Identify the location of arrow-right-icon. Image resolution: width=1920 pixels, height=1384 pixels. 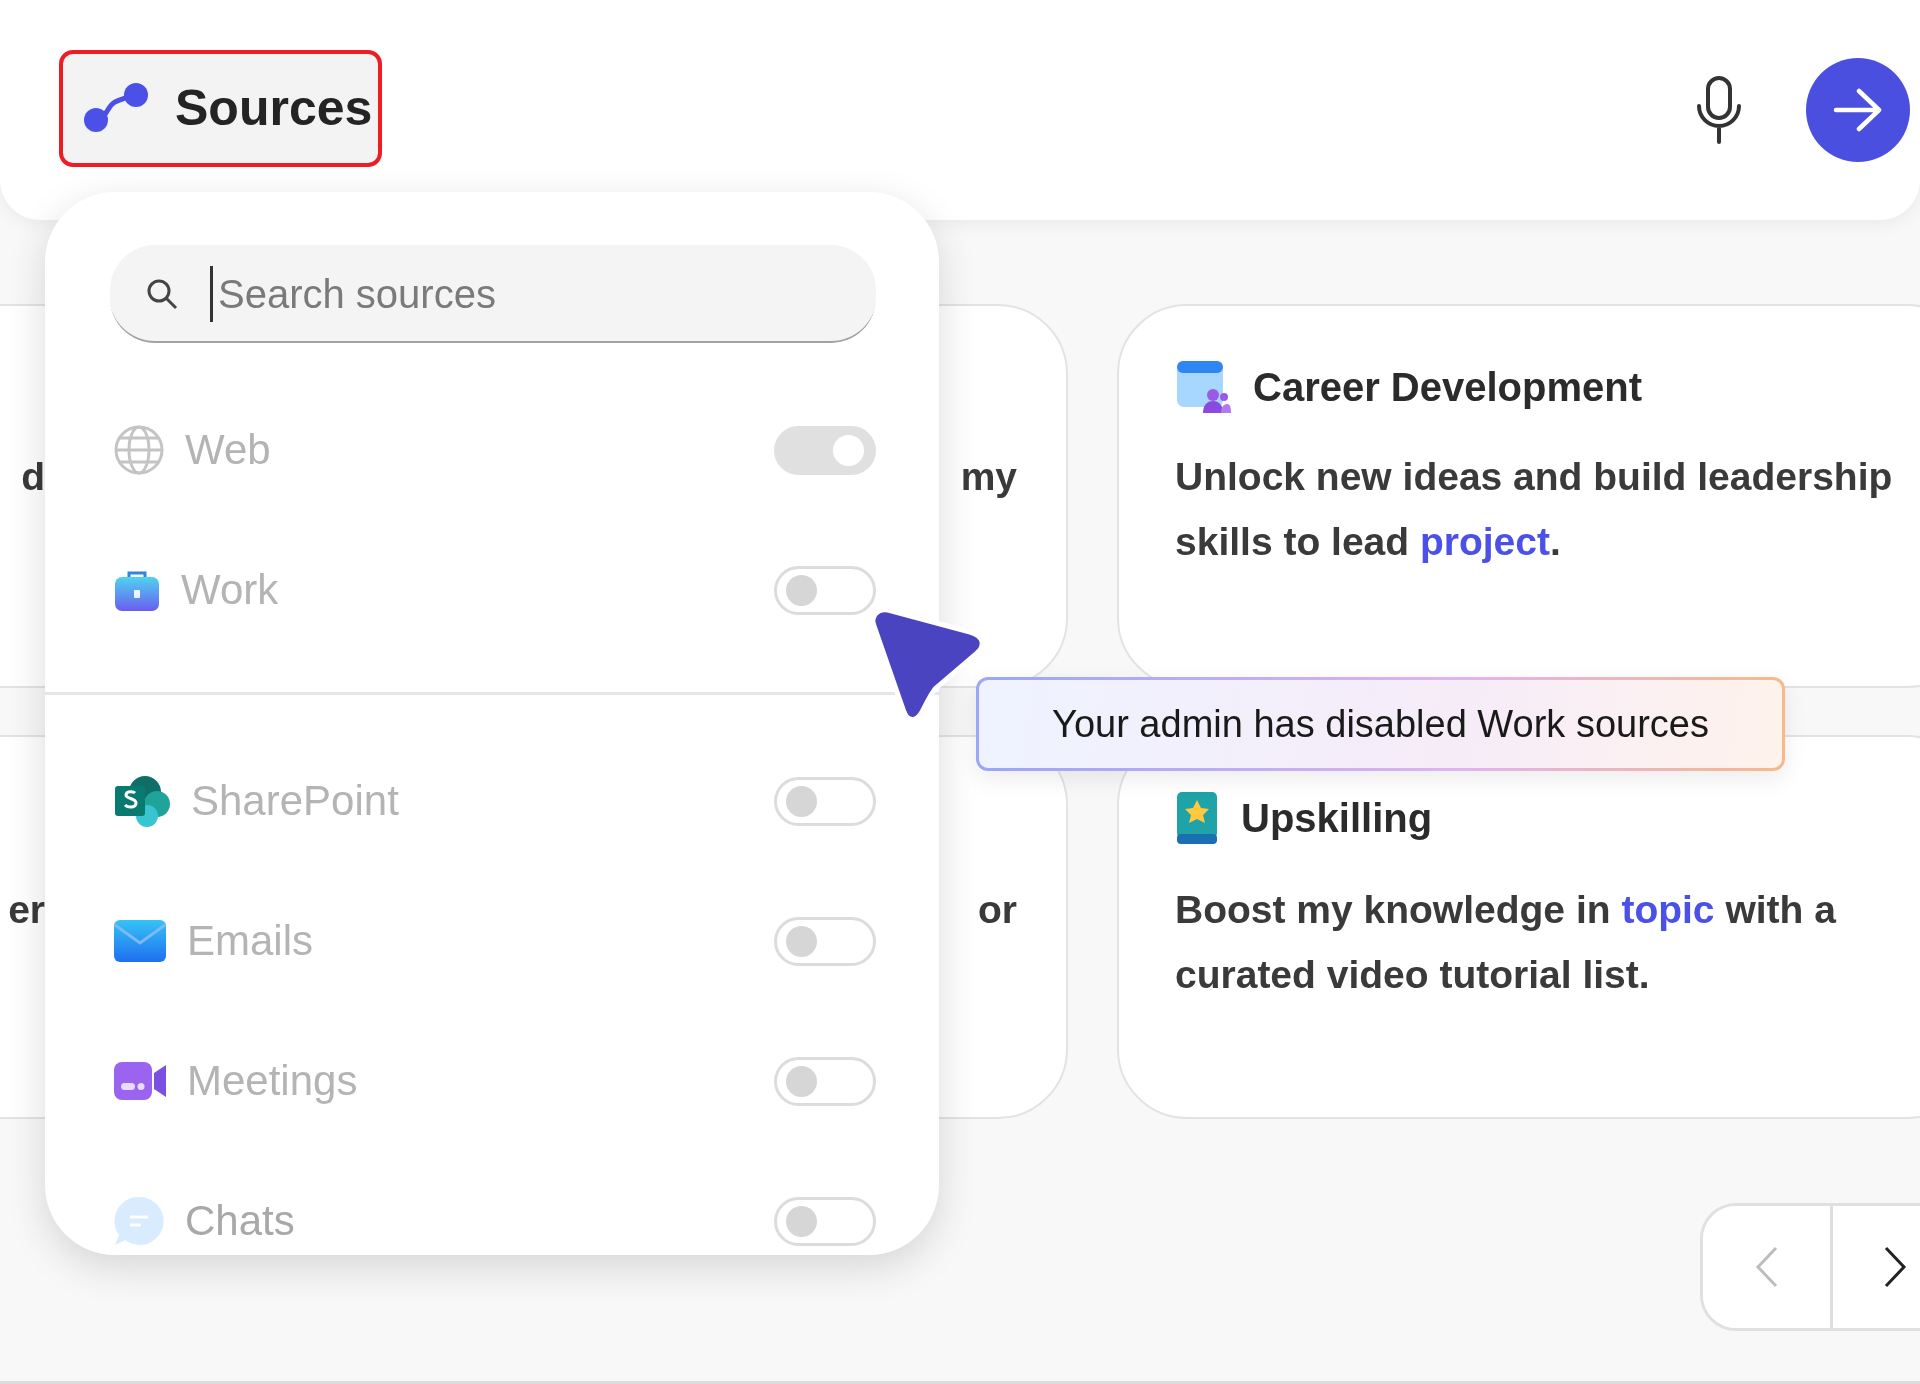
(1858, 110).